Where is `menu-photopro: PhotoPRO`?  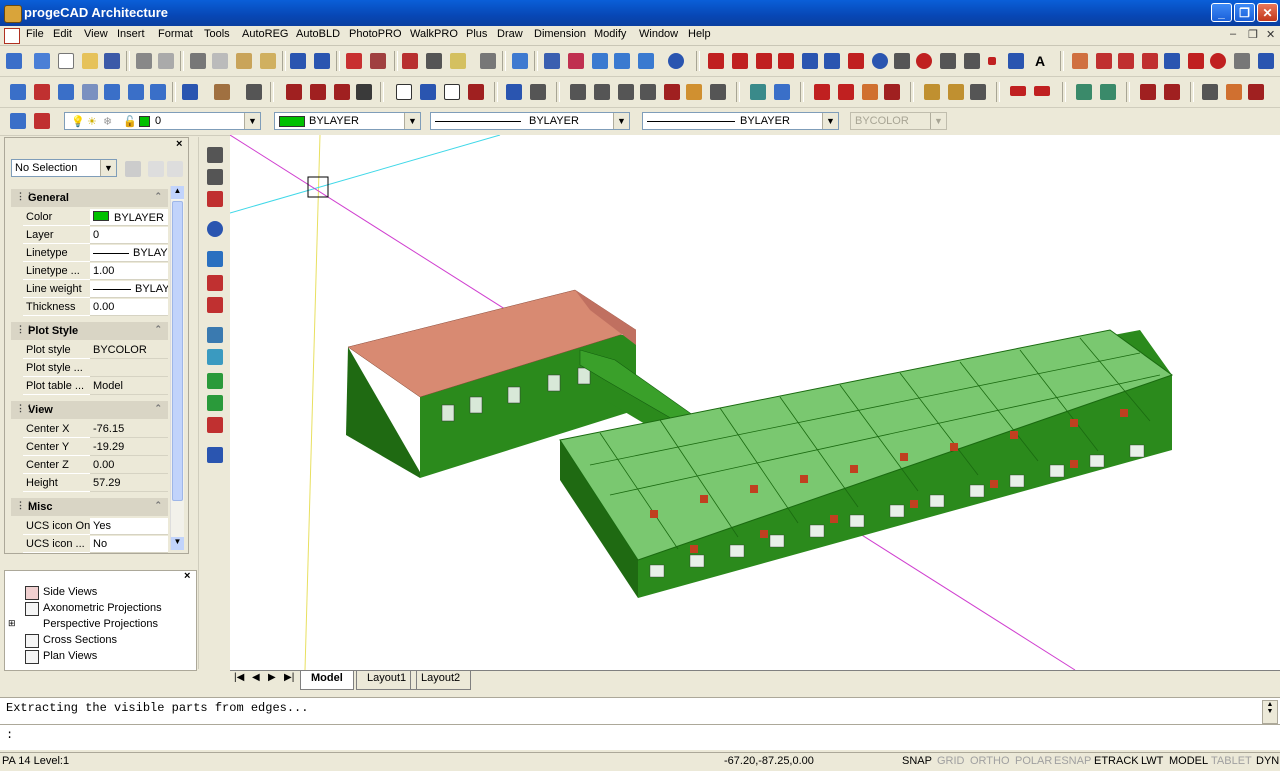
menu-photopro: PhotoPRO is located at coordinates (375, 34).